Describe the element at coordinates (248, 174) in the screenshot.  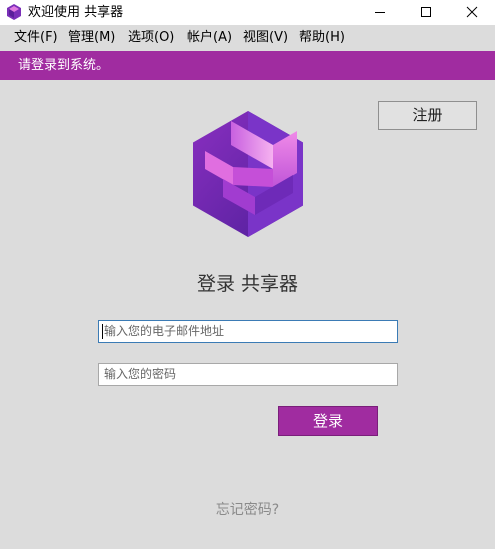
I see `hexagon-logo-icon` at that location.